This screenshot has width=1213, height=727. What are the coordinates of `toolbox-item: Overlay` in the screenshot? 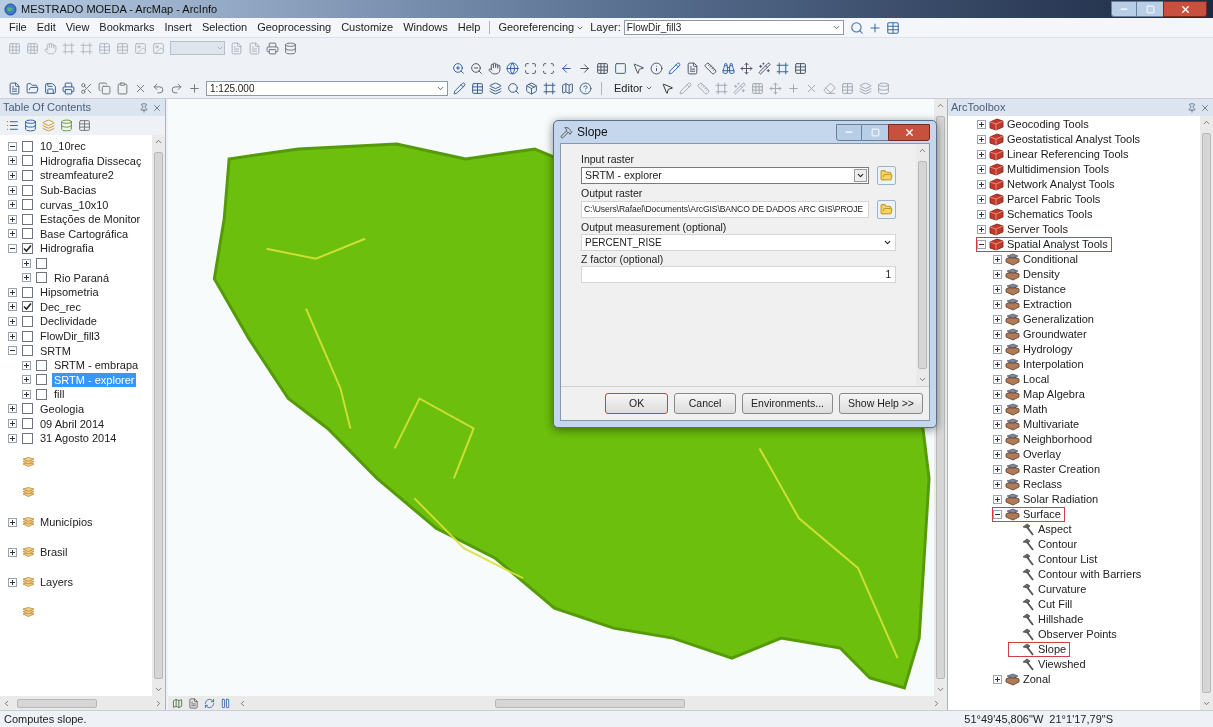 It's located at (1042, 454).